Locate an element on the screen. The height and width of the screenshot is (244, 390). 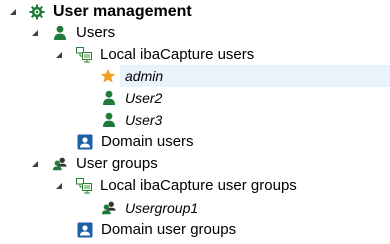
tree-node-label: User2 is located at coordinates (144, 98).